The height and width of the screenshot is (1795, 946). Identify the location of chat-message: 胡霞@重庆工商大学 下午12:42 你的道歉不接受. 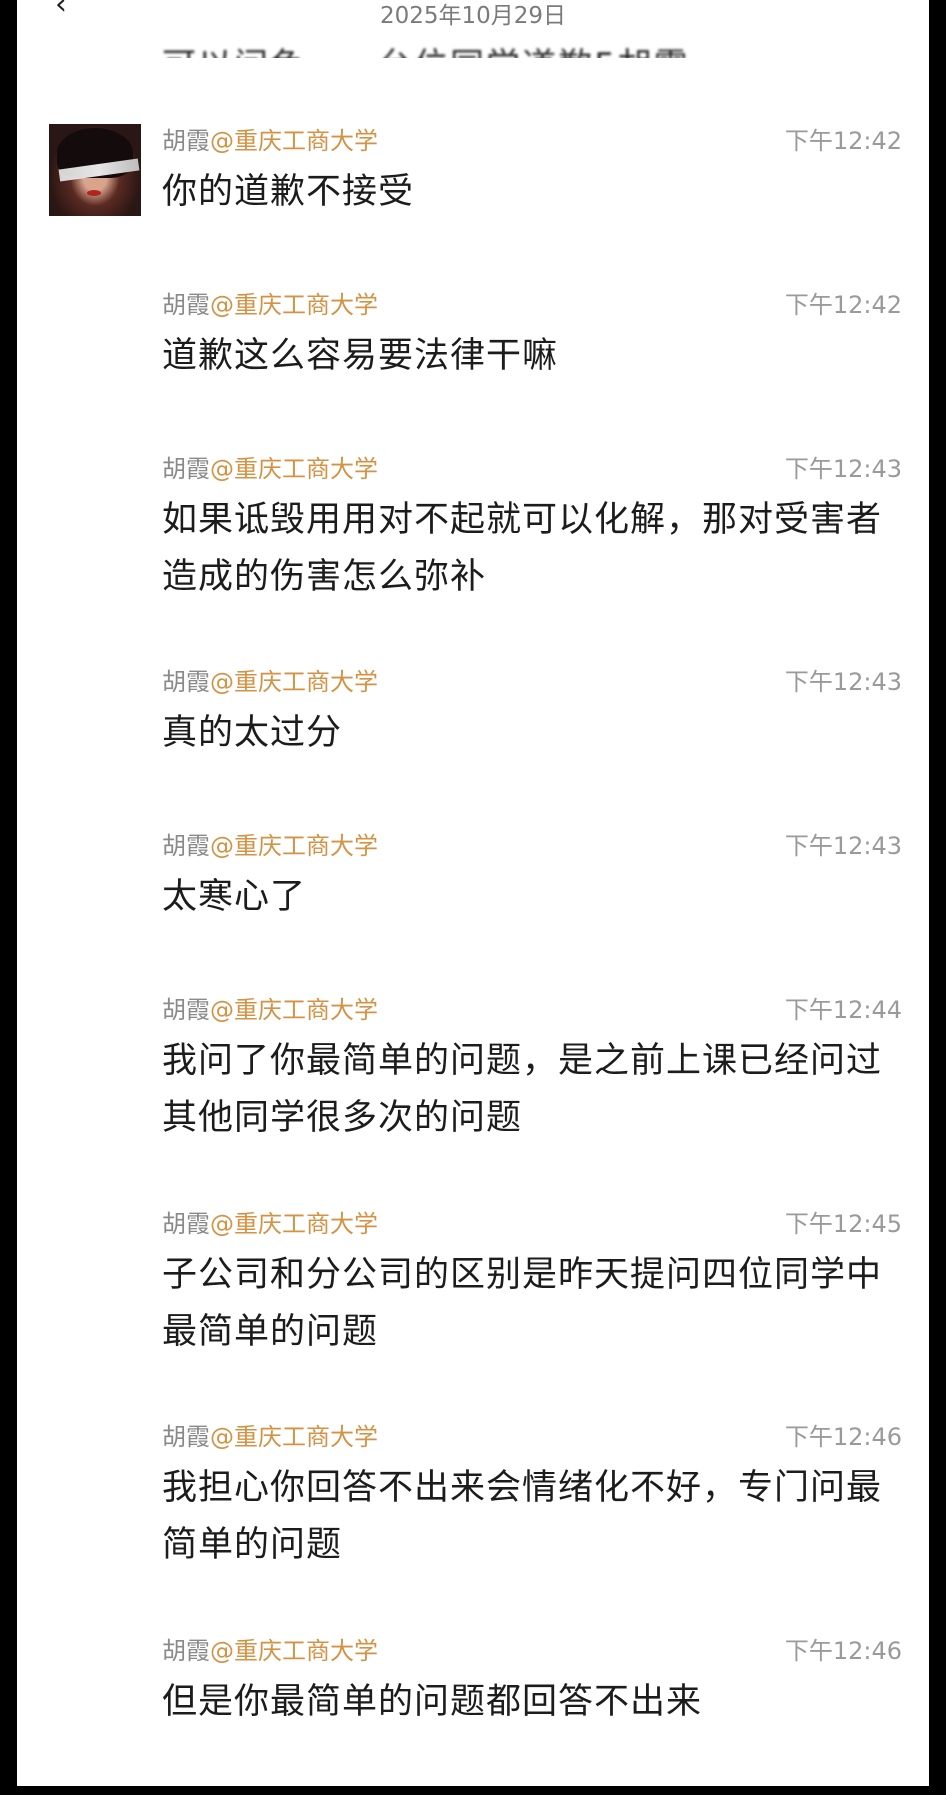
(532, 172).